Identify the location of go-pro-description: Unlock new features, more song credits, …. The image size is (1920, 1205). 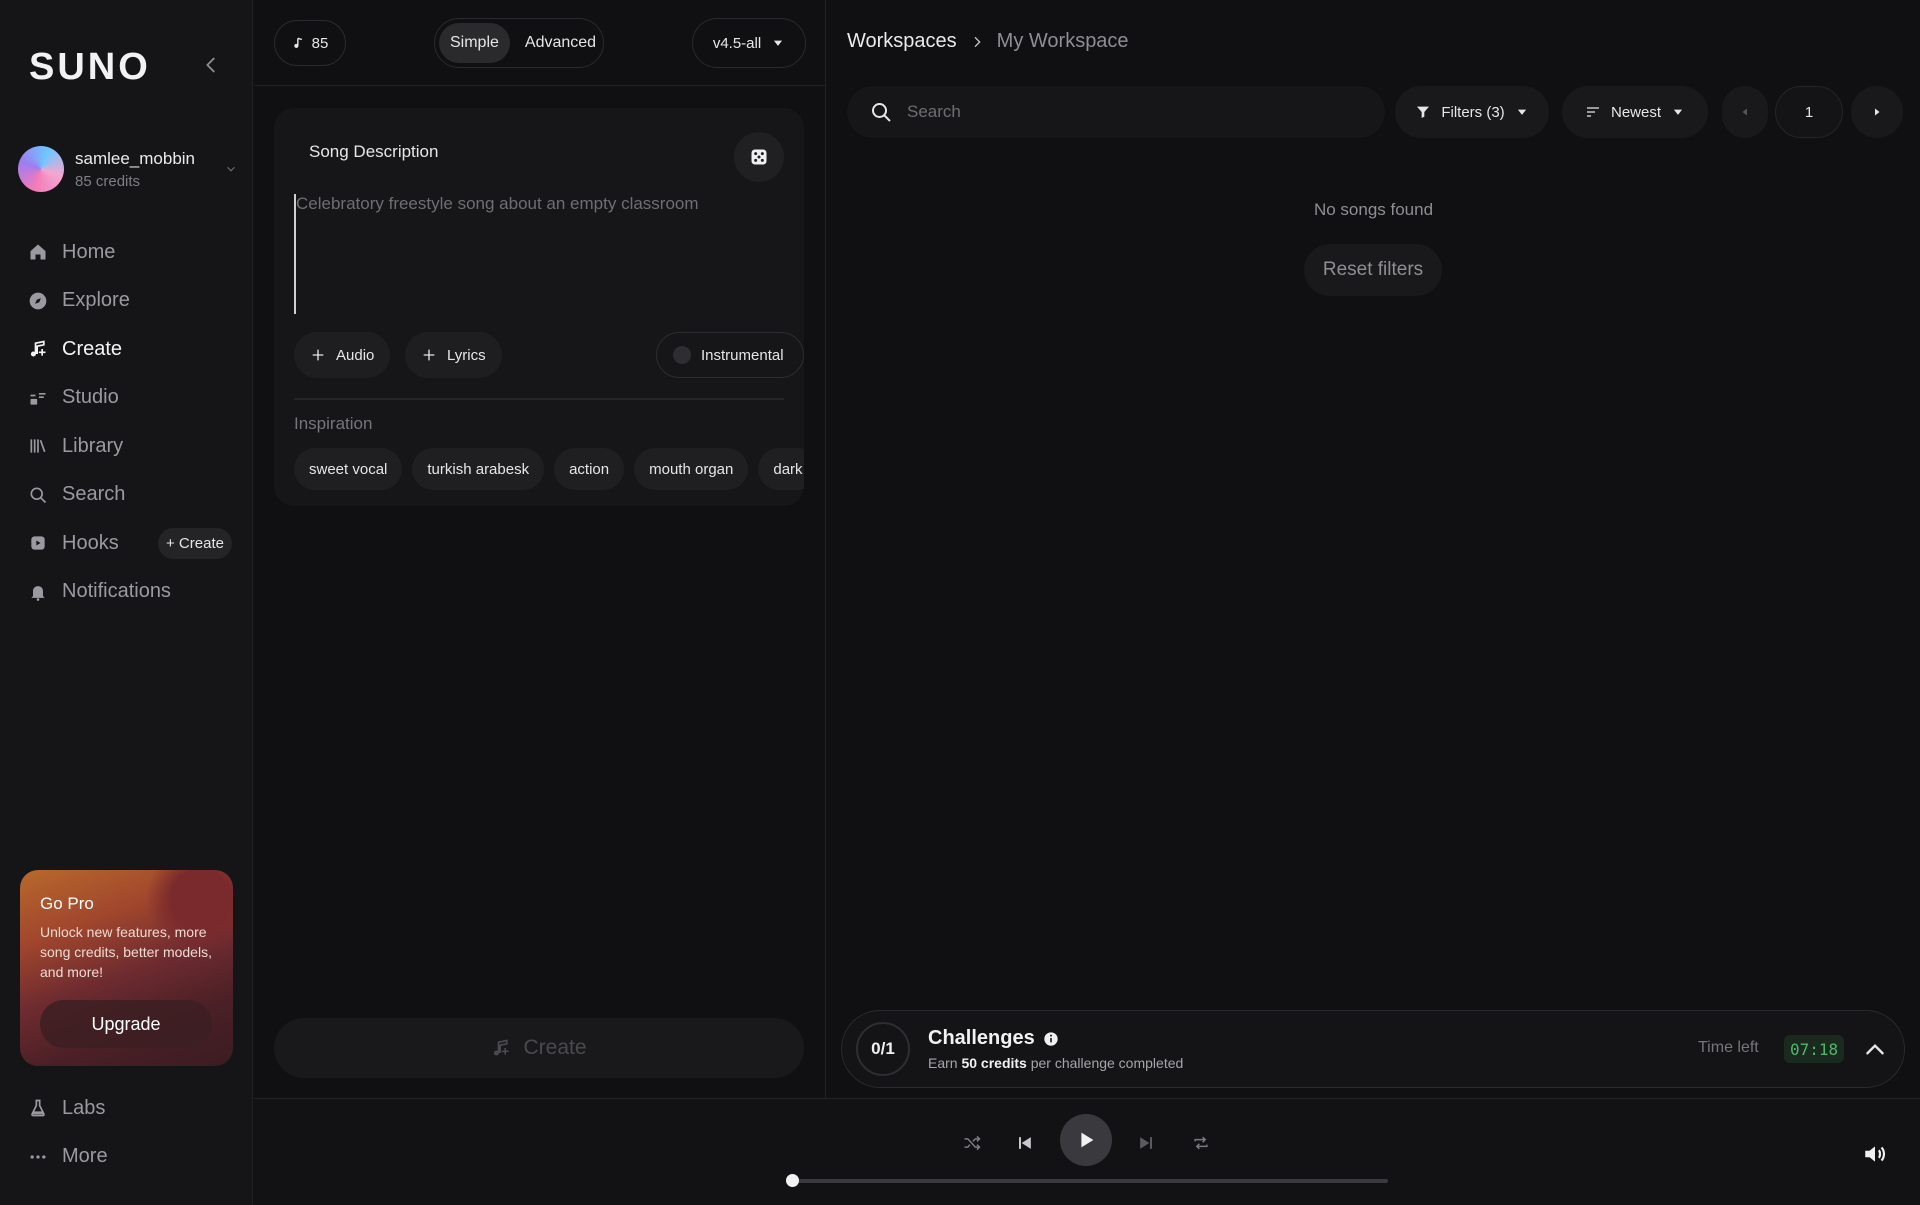
(126, 952).